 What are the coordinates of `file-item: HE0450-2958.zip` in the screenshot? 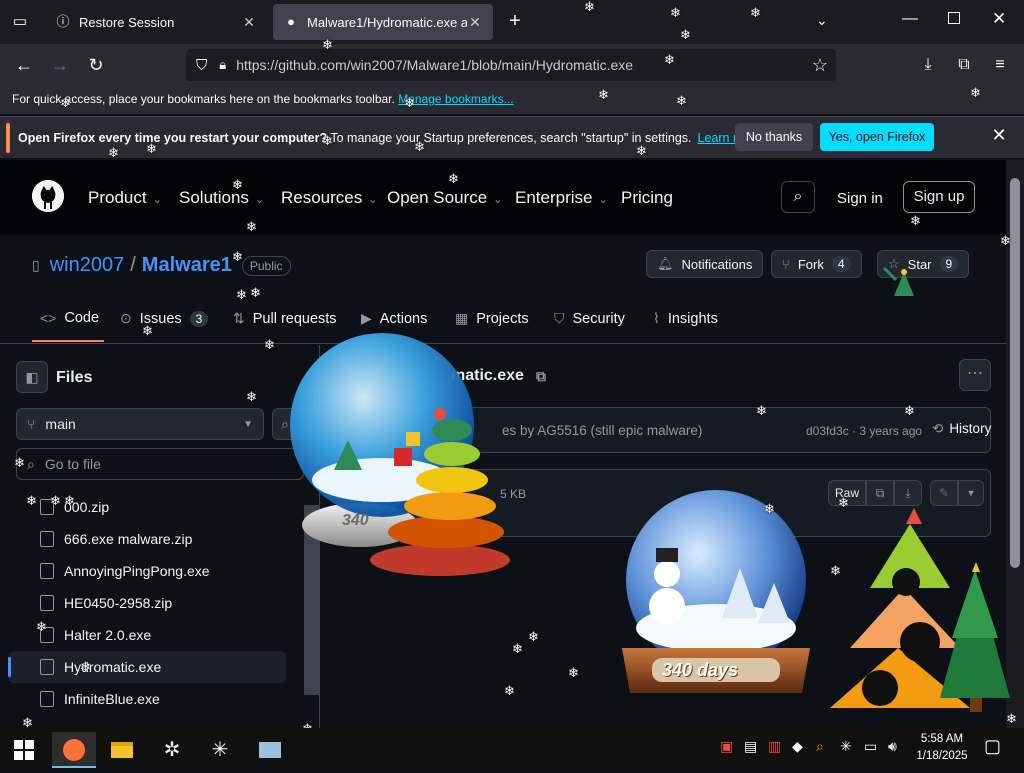 It's located at (152, 603).